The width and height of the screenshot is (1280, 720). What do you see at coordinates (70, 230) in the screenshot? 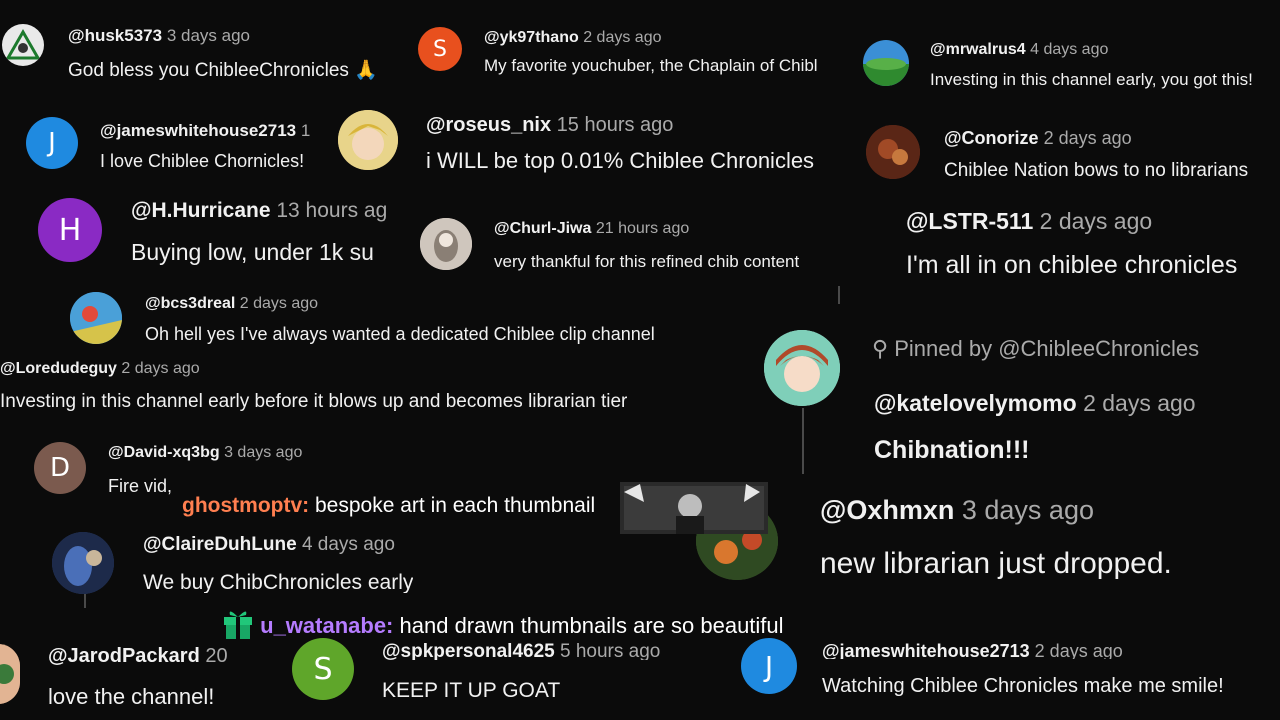
I see `avatar: H` at bounding box center [70, 230].